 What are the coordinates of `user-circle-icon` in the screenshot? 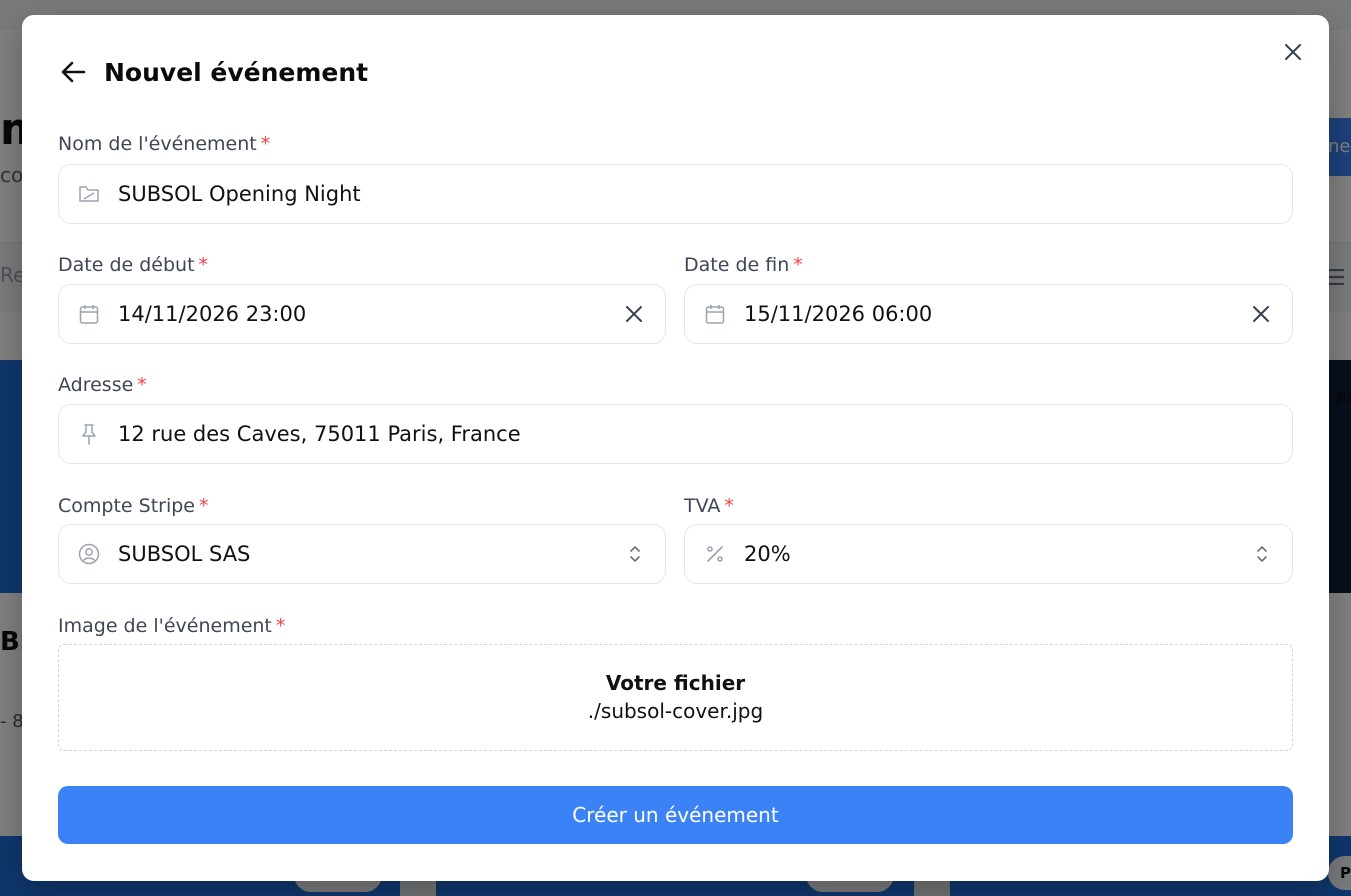 It's located at (89, 554).